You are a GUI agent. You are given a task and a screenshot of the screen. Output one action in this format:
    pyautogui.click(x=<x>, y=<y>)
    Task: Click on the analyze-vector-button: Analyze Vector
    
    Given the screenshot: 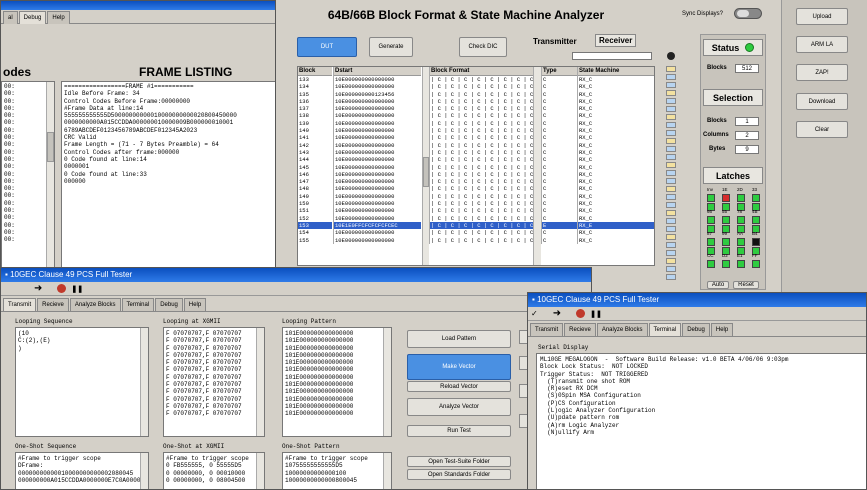 What is the action you would take?
    pyautogui.click(x=459, y=407)
    